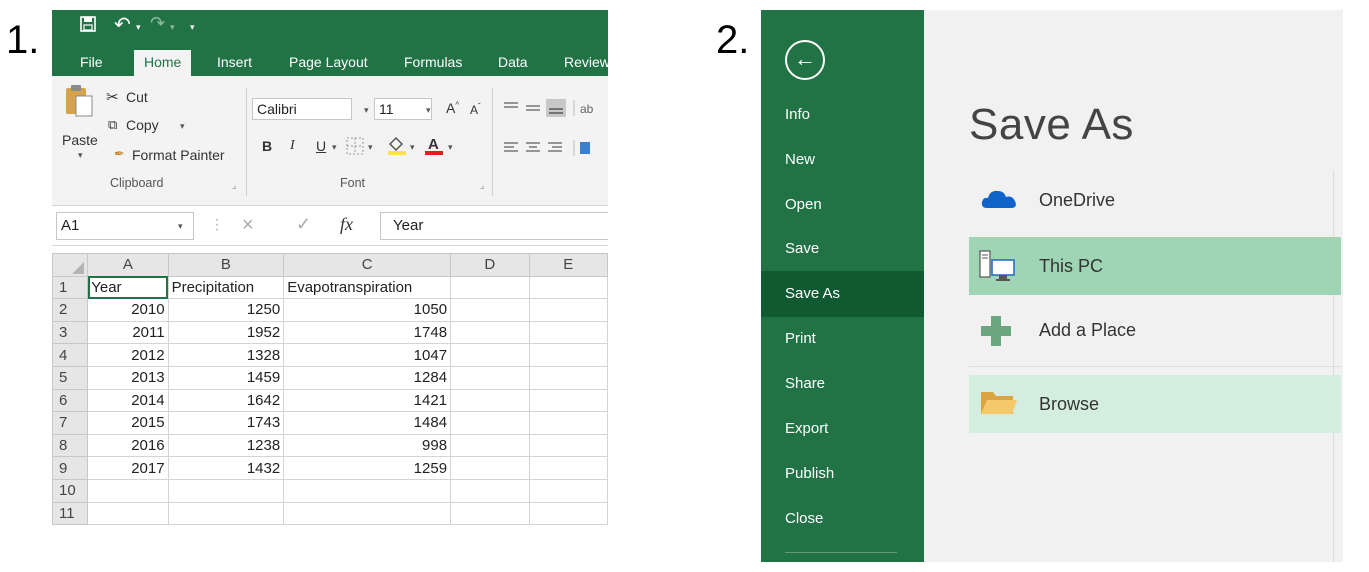 This screenshot has width=1369, height=572. I want to click on save-icon, so click(88, 26).